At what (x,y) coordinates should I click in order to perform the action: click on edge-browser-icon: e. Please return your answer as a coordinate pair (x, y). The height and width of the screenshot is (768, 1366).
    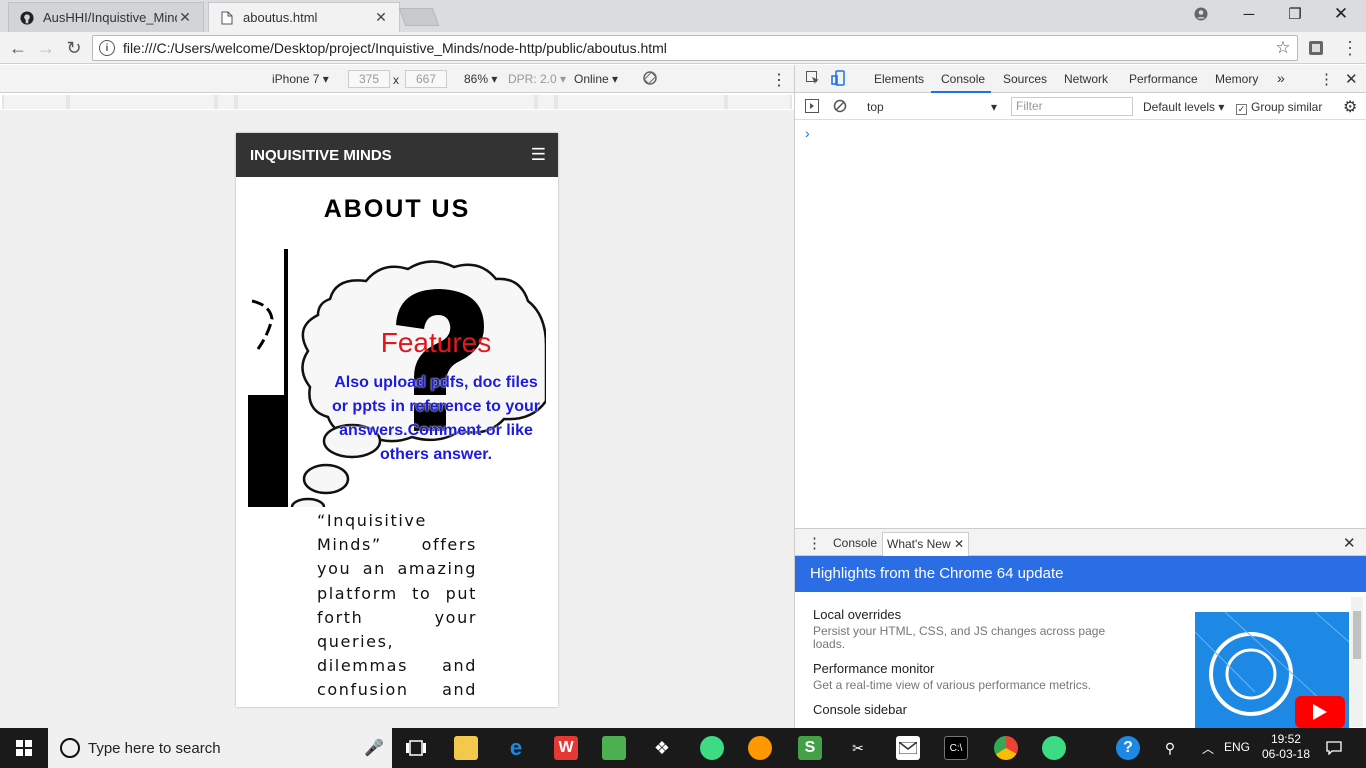
    Looking at the image, I should click on (516, 747).